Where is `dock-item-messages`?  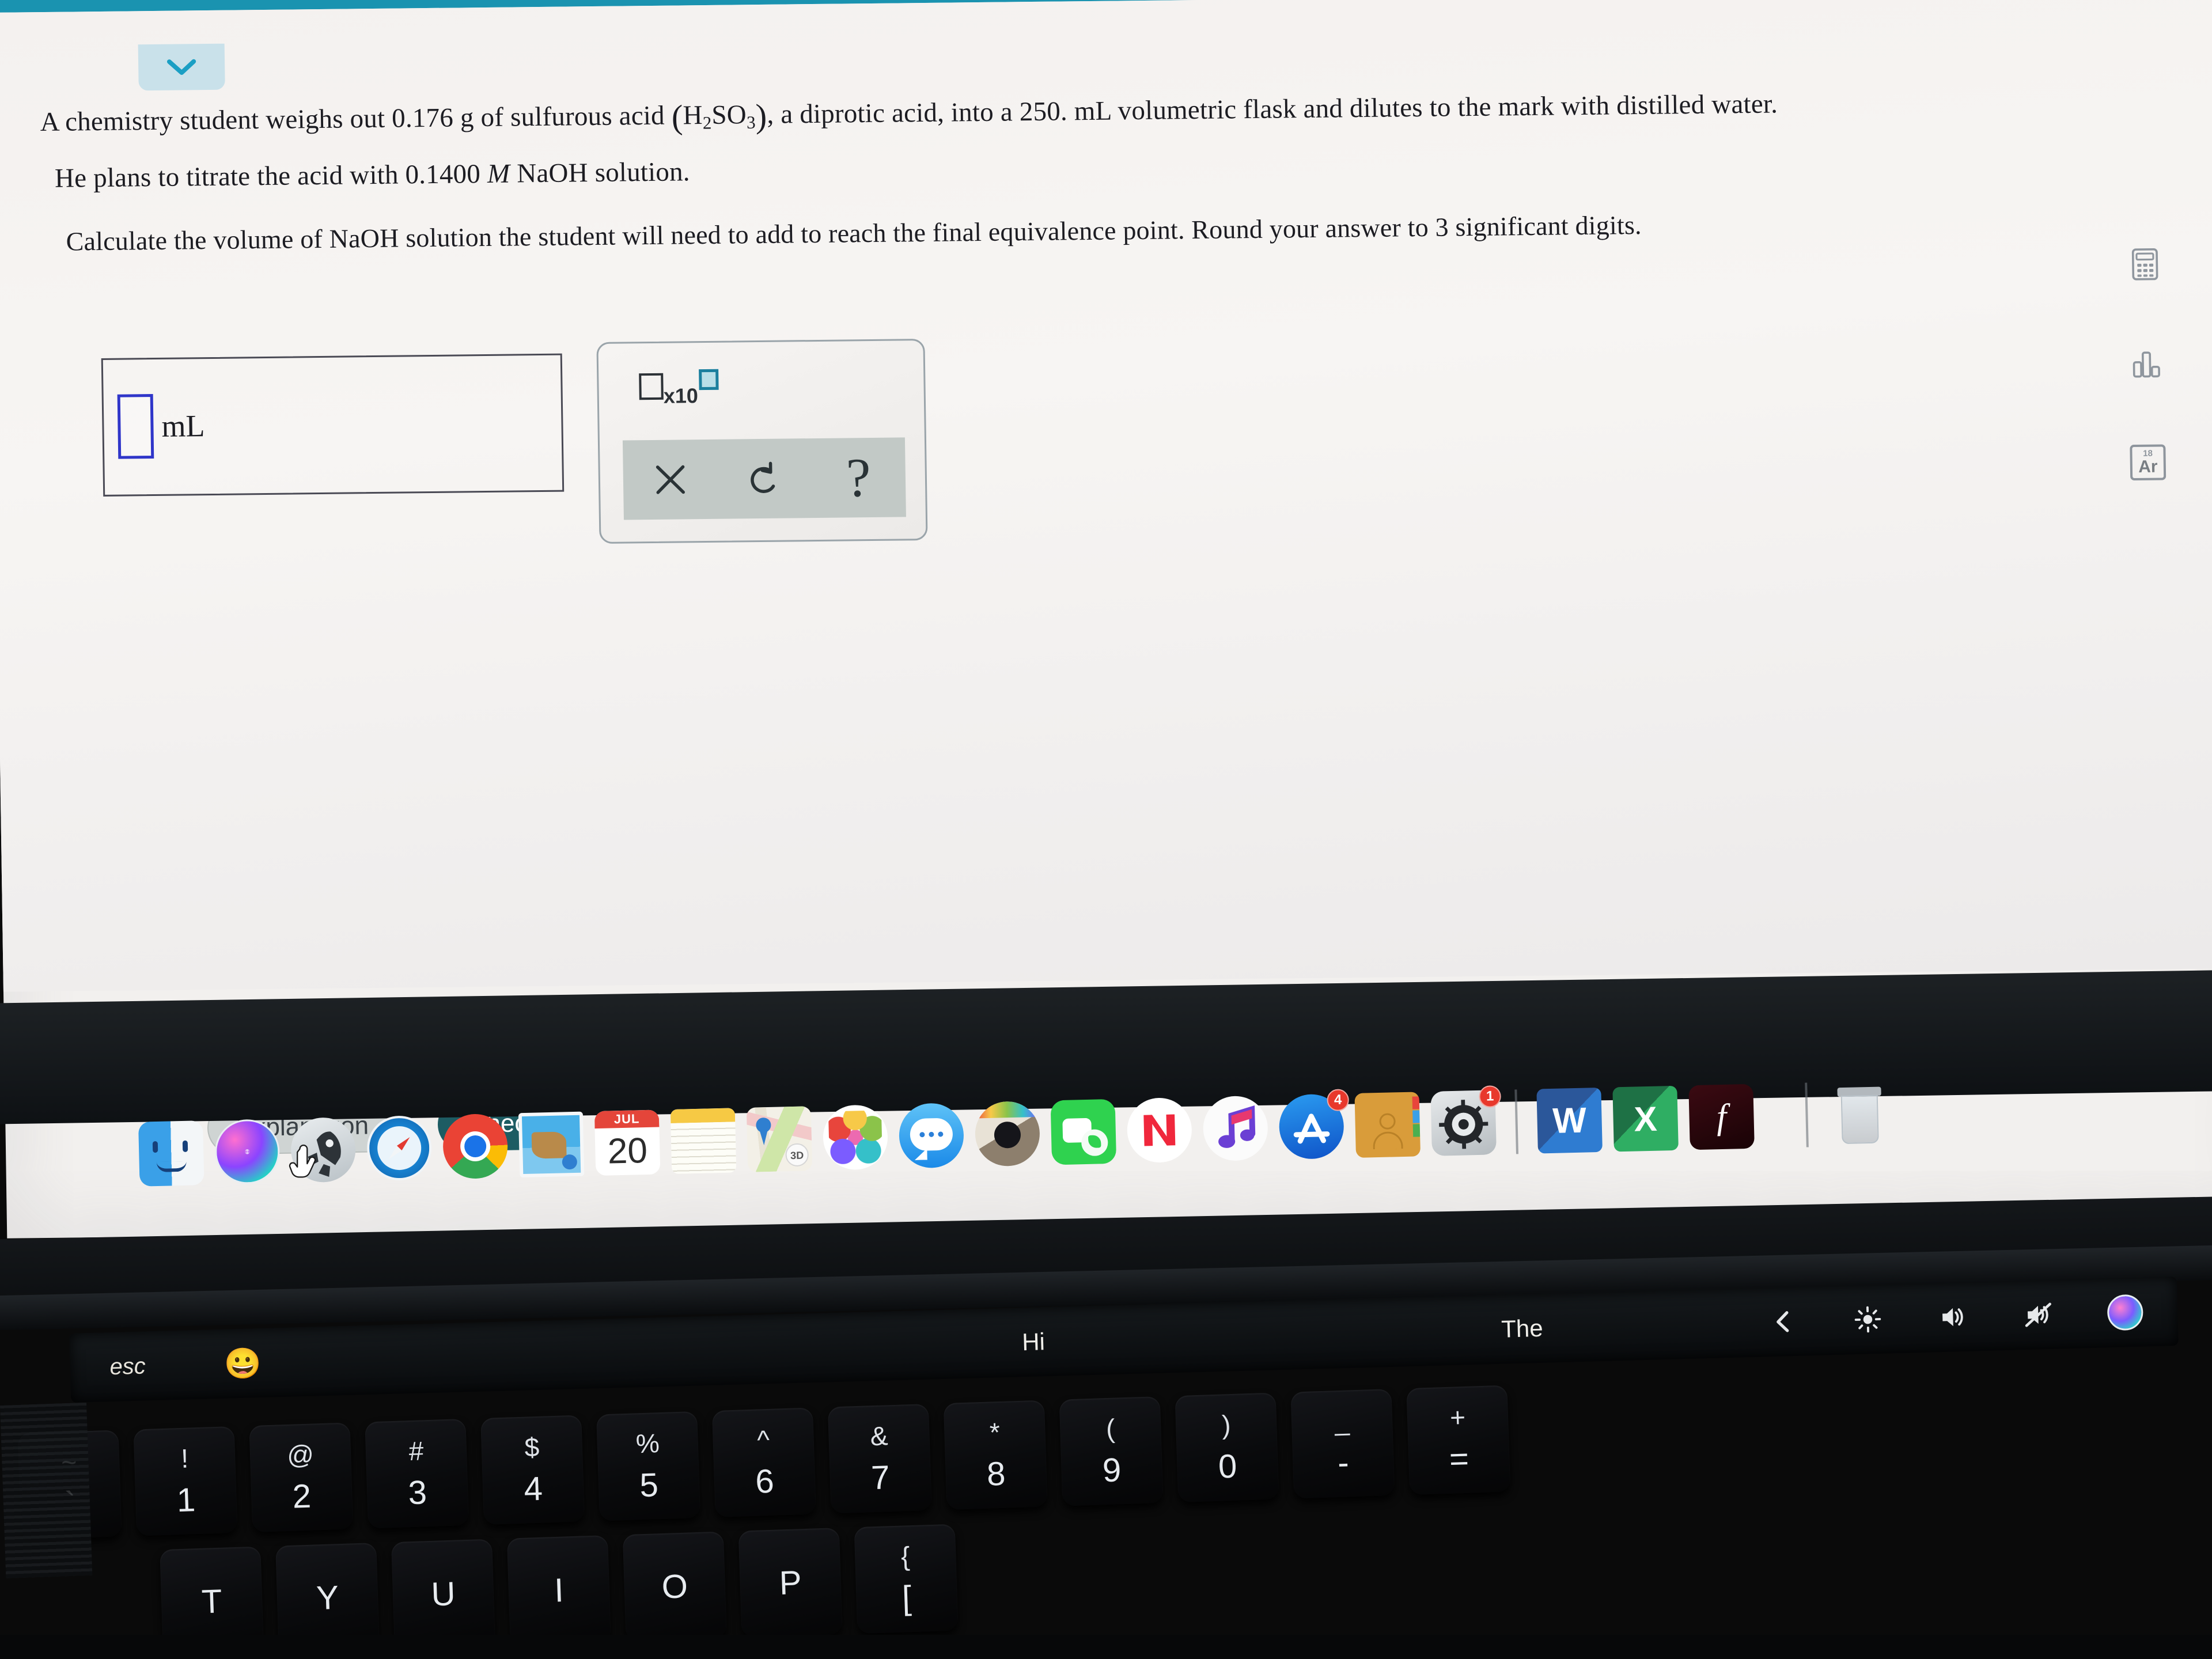
dock-item-messages is located at coordinates (931, 1136).